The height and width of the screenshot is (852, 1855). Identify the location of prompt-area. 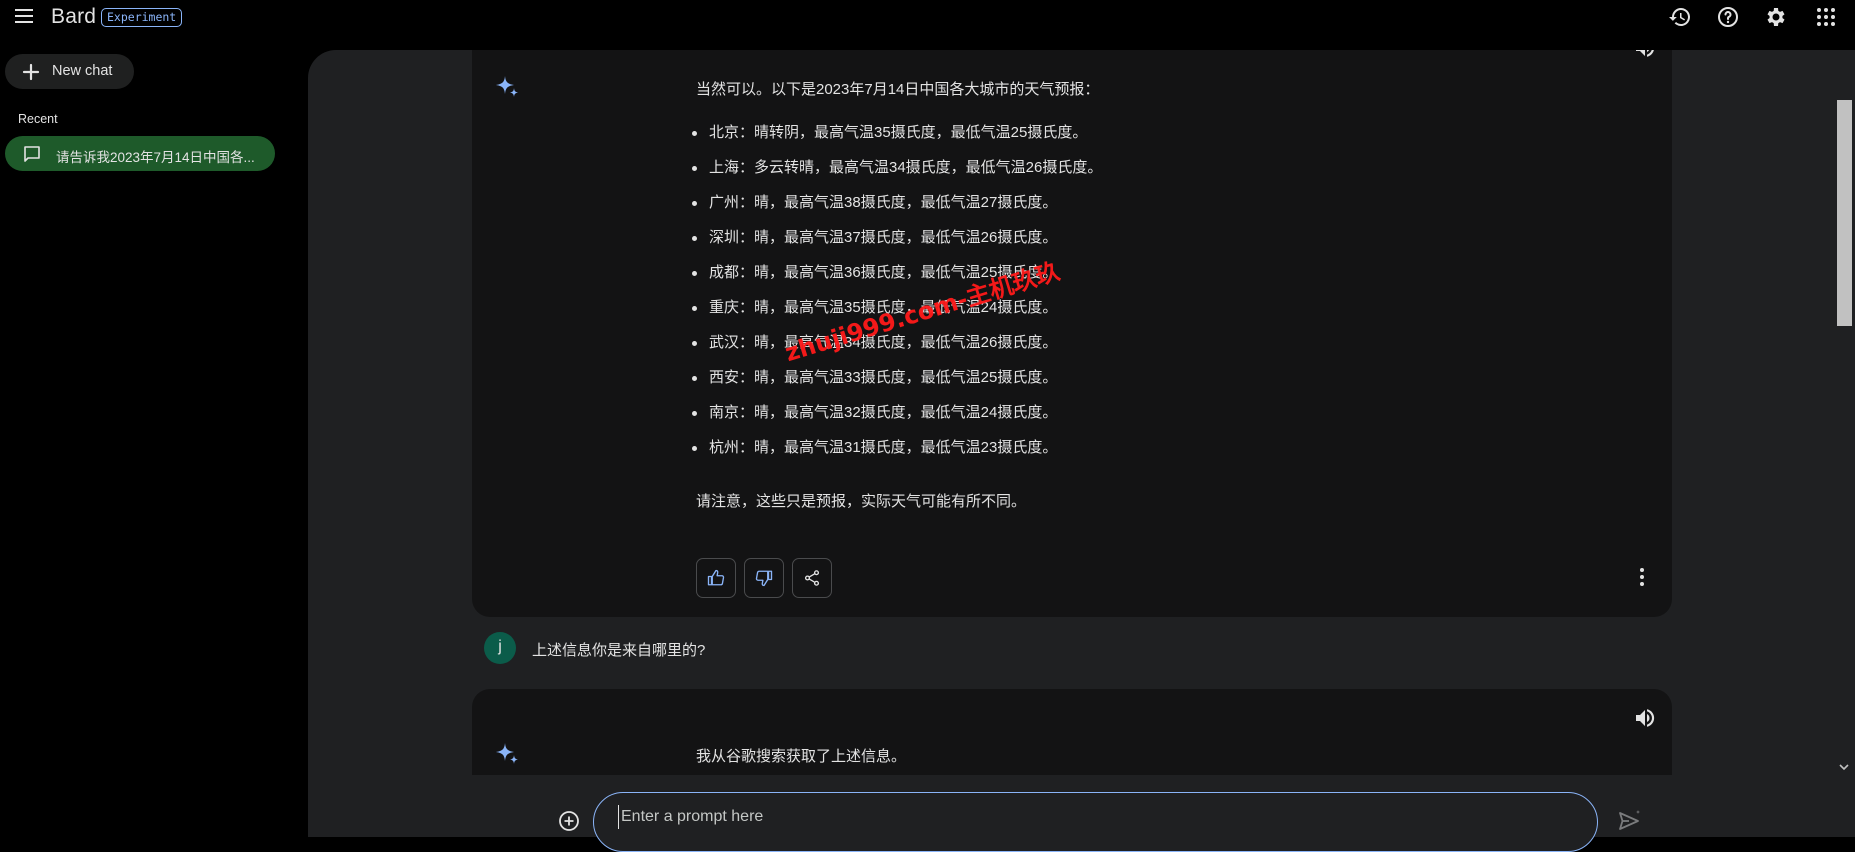
(1081, 813).